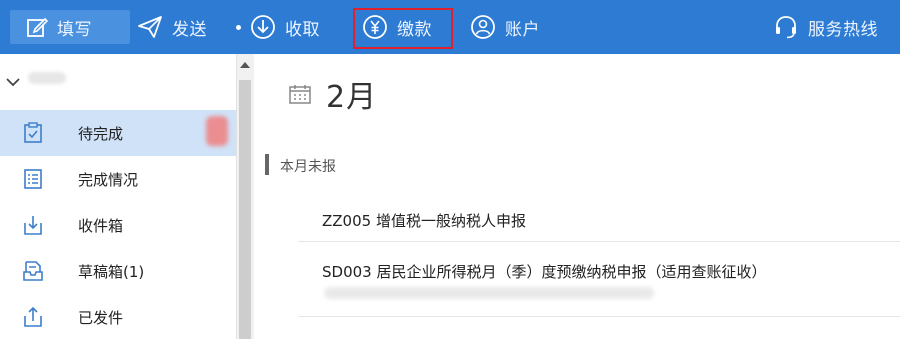 This screenshot has height=340, width=900. What do you see at coordinates (786, 27) in the screenshot?
I see `headset-icon` at bounding box center [786, 27].